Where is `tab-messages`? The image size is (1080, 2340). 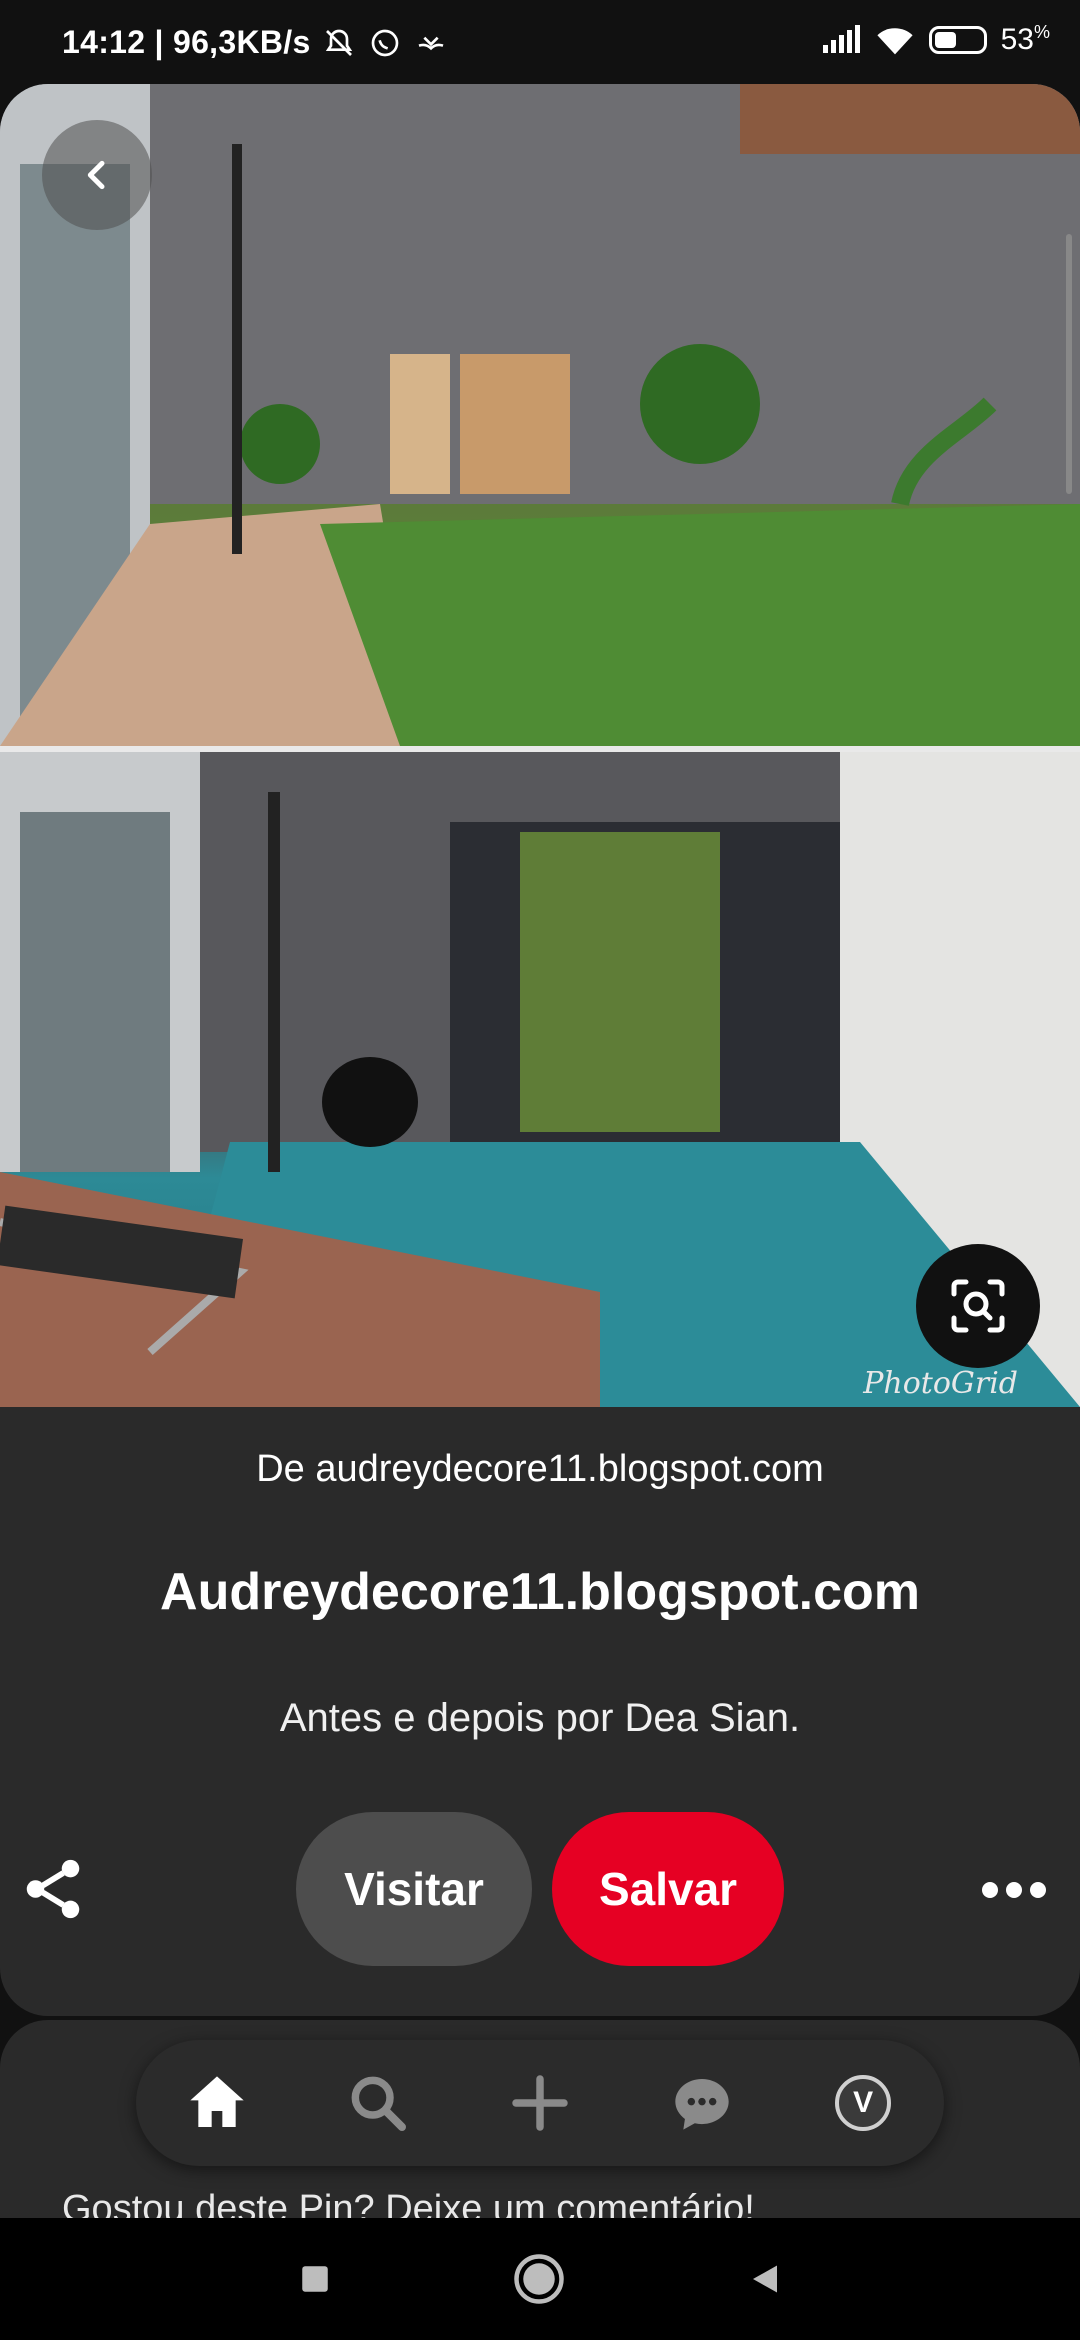
tab-messages is located at coordinates (702, 2103).